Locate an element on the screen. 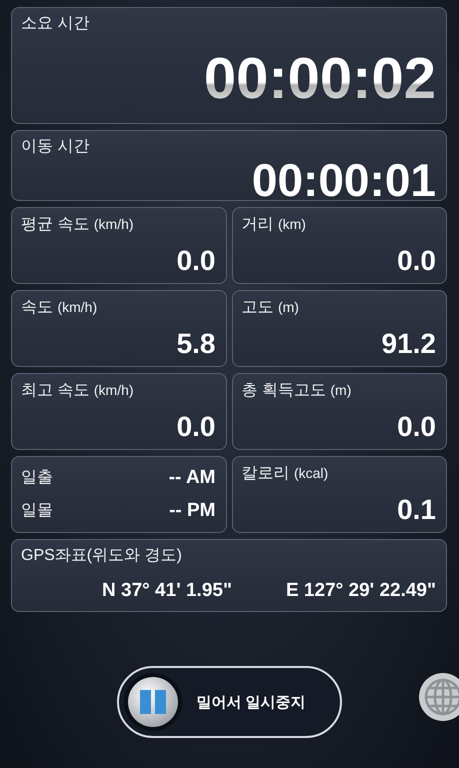 This screenshot has width=459, height=768. longitude-value: E 127° 29' 22.49" is located at coordinates (361, 591).